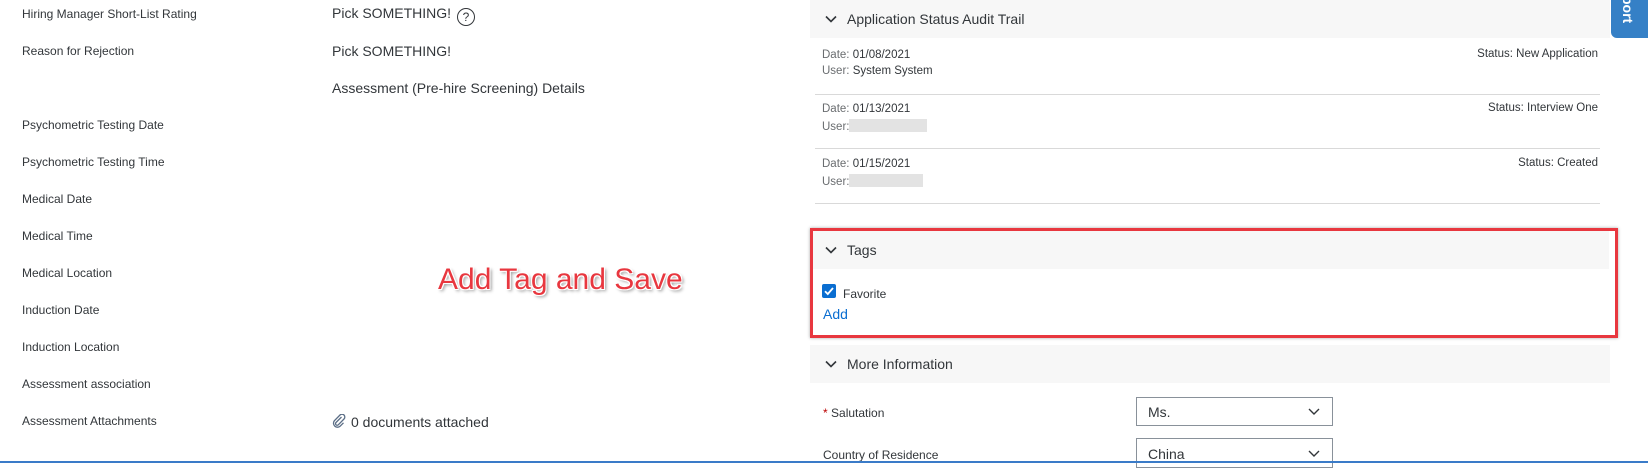  Describe the element at coordinates (900, 364) in the screenshot. I see `more-info-title: More Information` at that location.